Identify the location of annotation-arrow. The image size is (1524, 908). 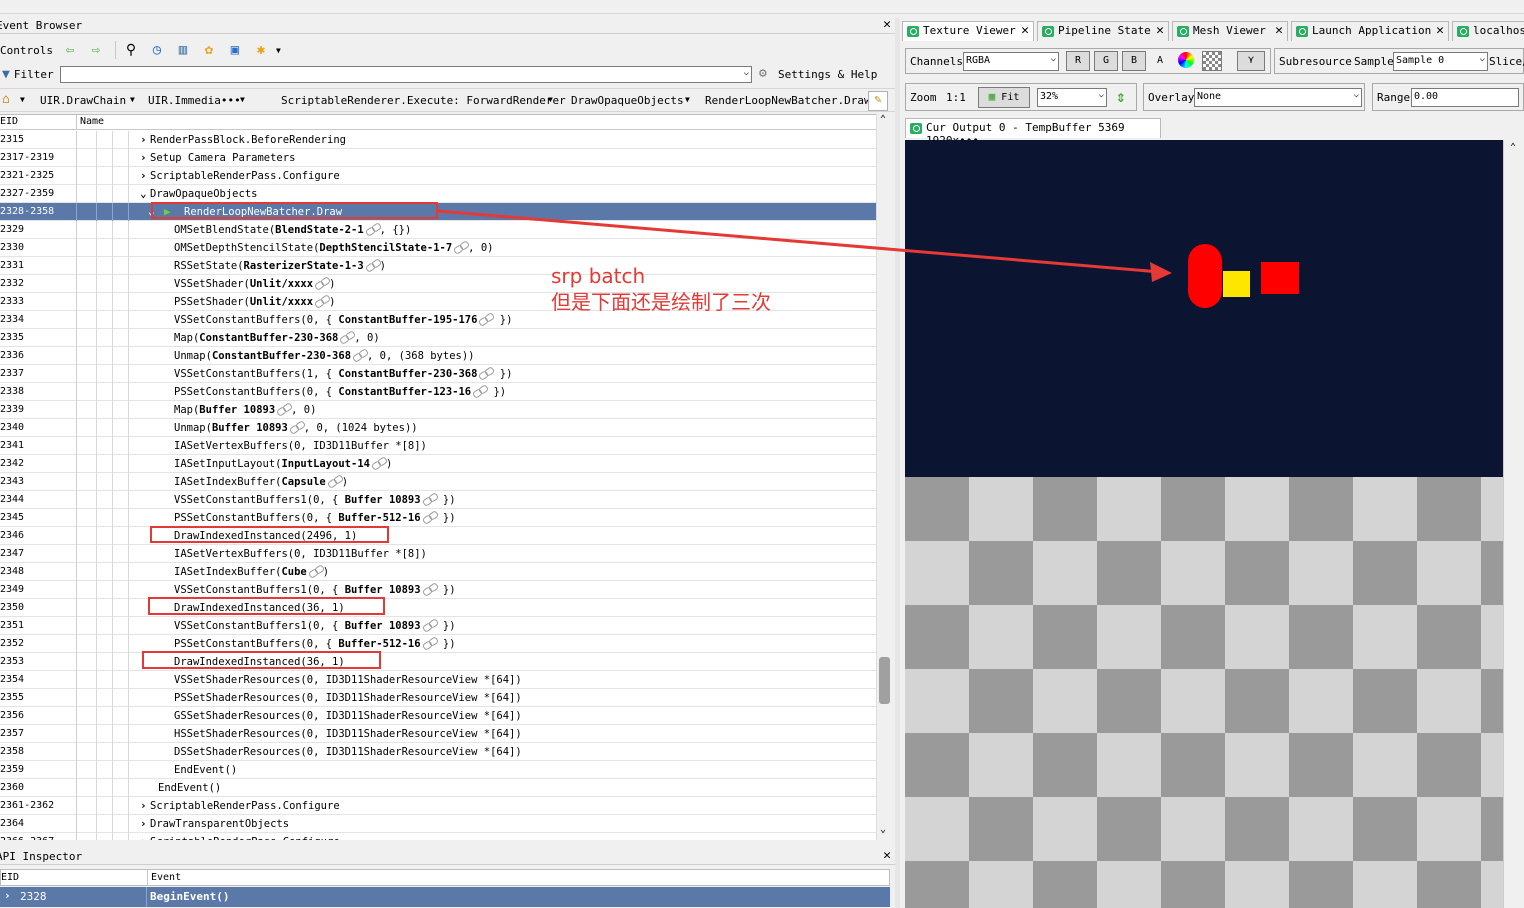
(804, 245).